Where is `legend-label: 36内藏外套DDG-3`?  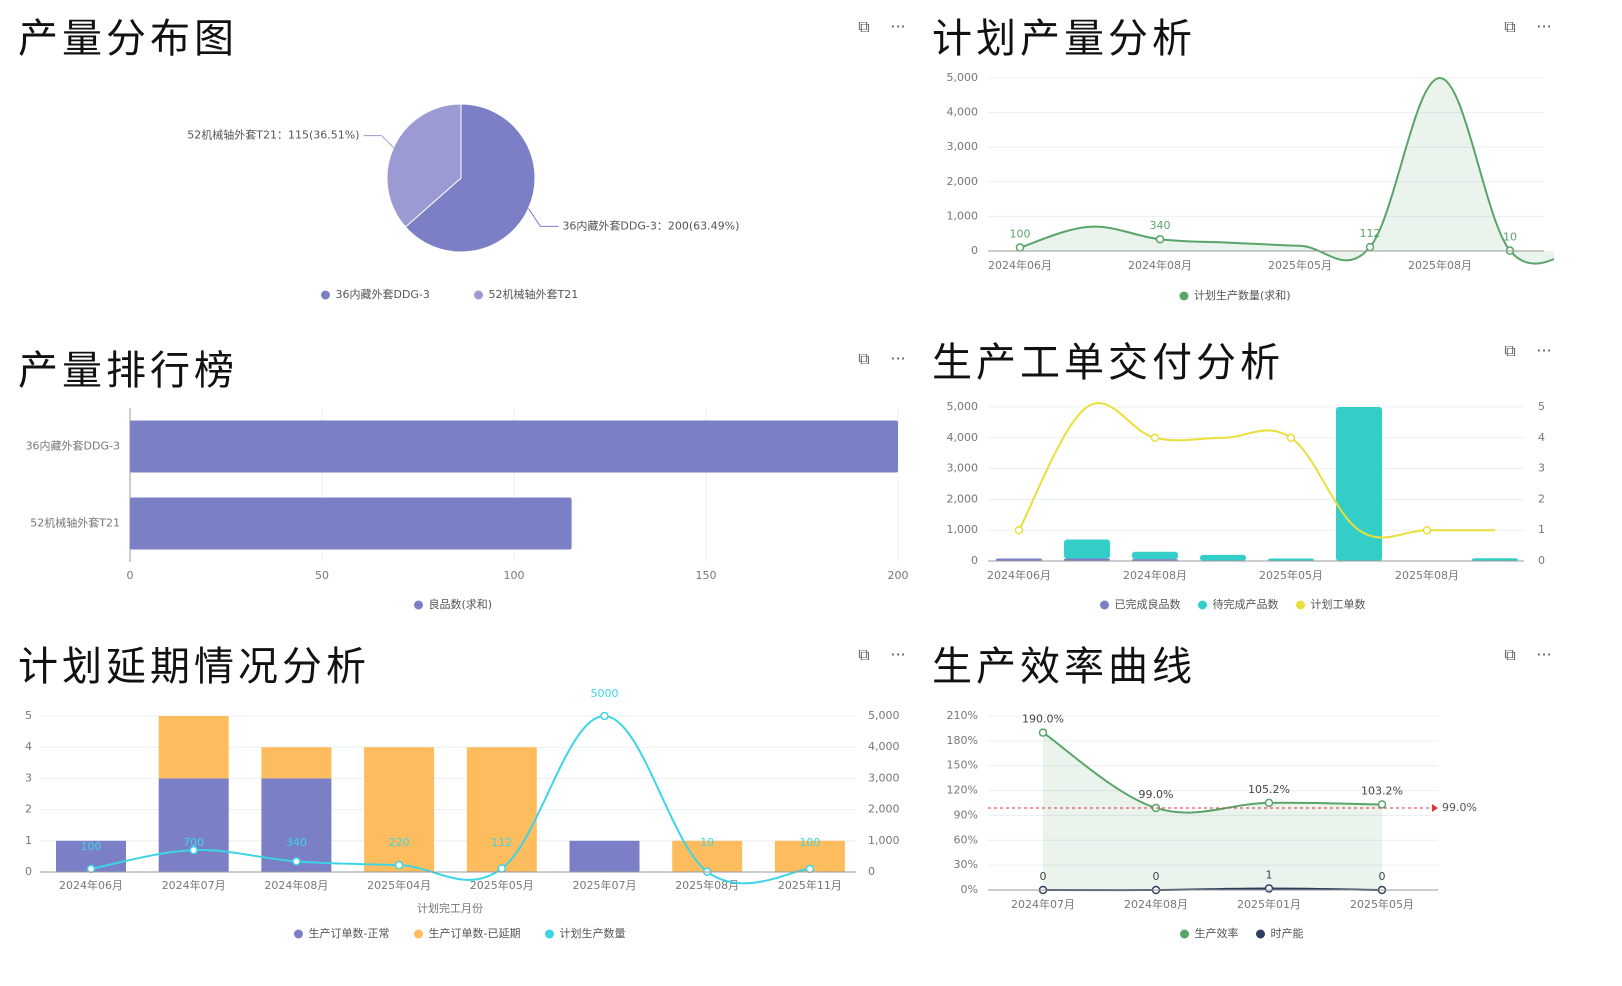 legend-label: 36内藏外套DDG-3 is located at coordinates (383, 294).